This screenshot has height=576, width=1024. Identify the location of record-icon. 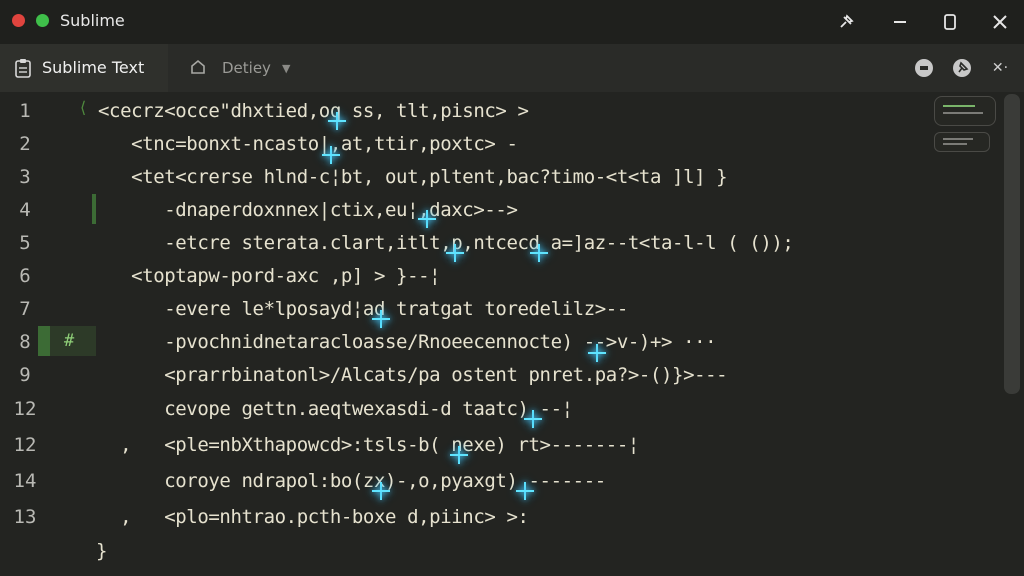
(924, 68).